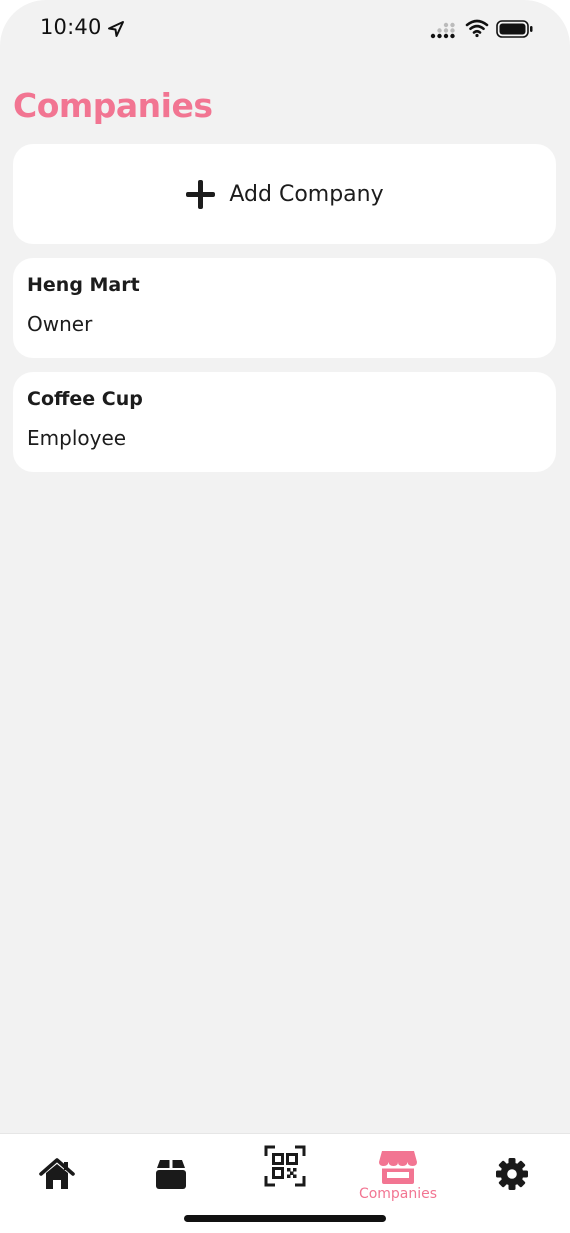 This screenshot has width=570, height=1233. What do you see at coordinates (113, 105) in the screenshot?
I see `page-title: Companies` at bounding box center [113, 105].